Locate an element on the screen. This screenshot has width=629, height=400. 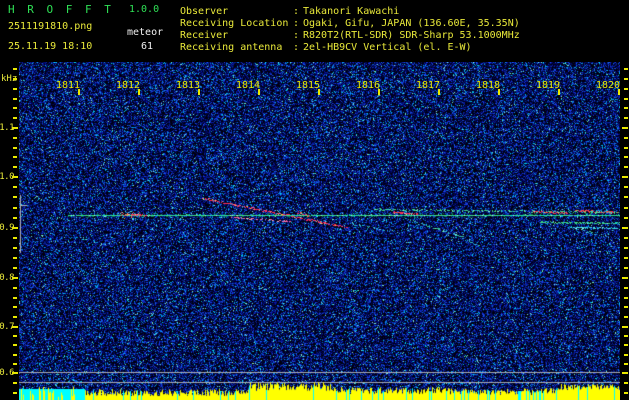
station-value: Ogaki, Gifu, JAPAN (136.60E, 35.35N) is located at coordinates (411, 23).